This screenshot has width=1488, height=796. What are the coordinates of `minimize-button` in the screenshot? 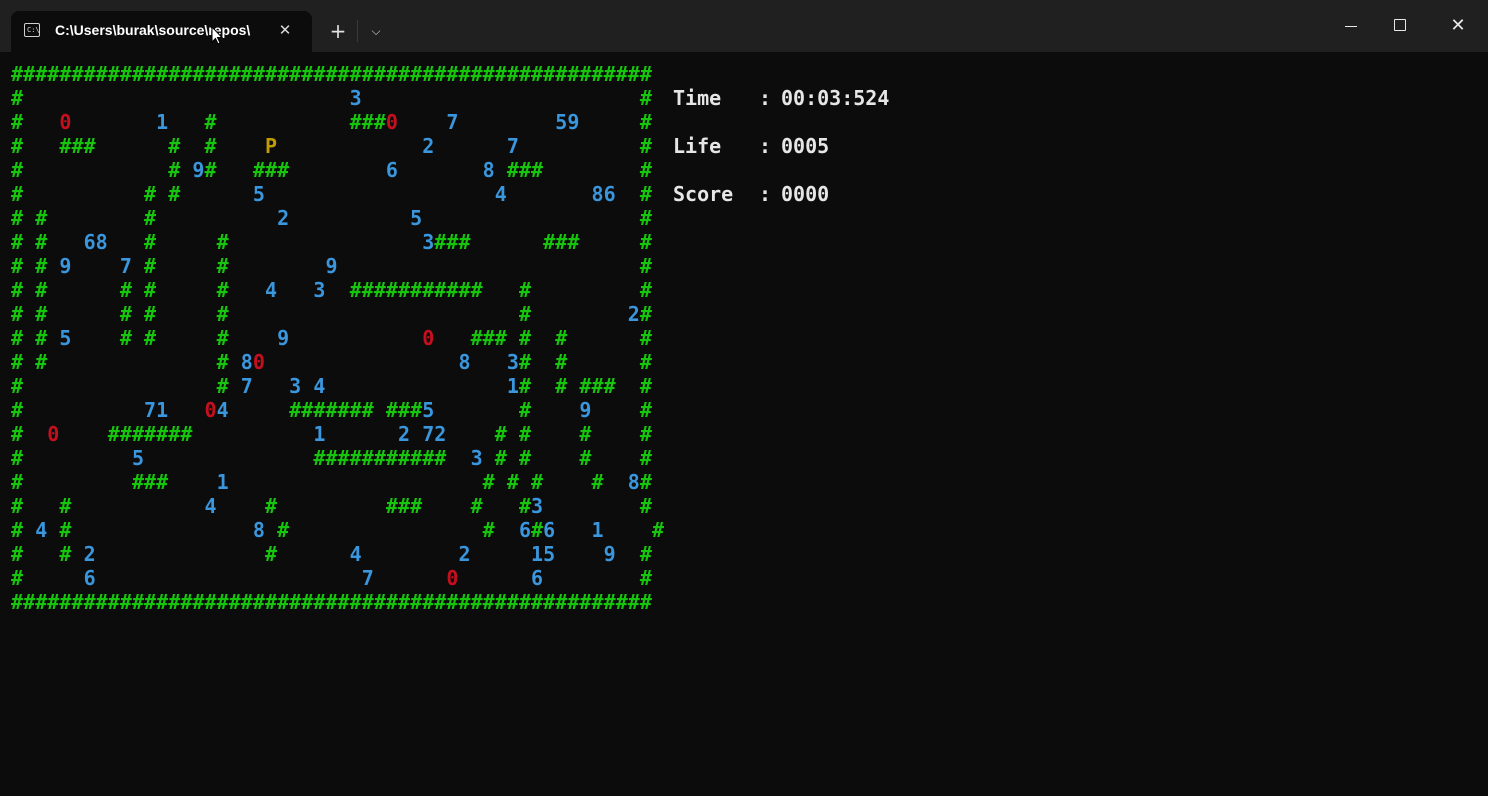 It's located at (1351, 26).